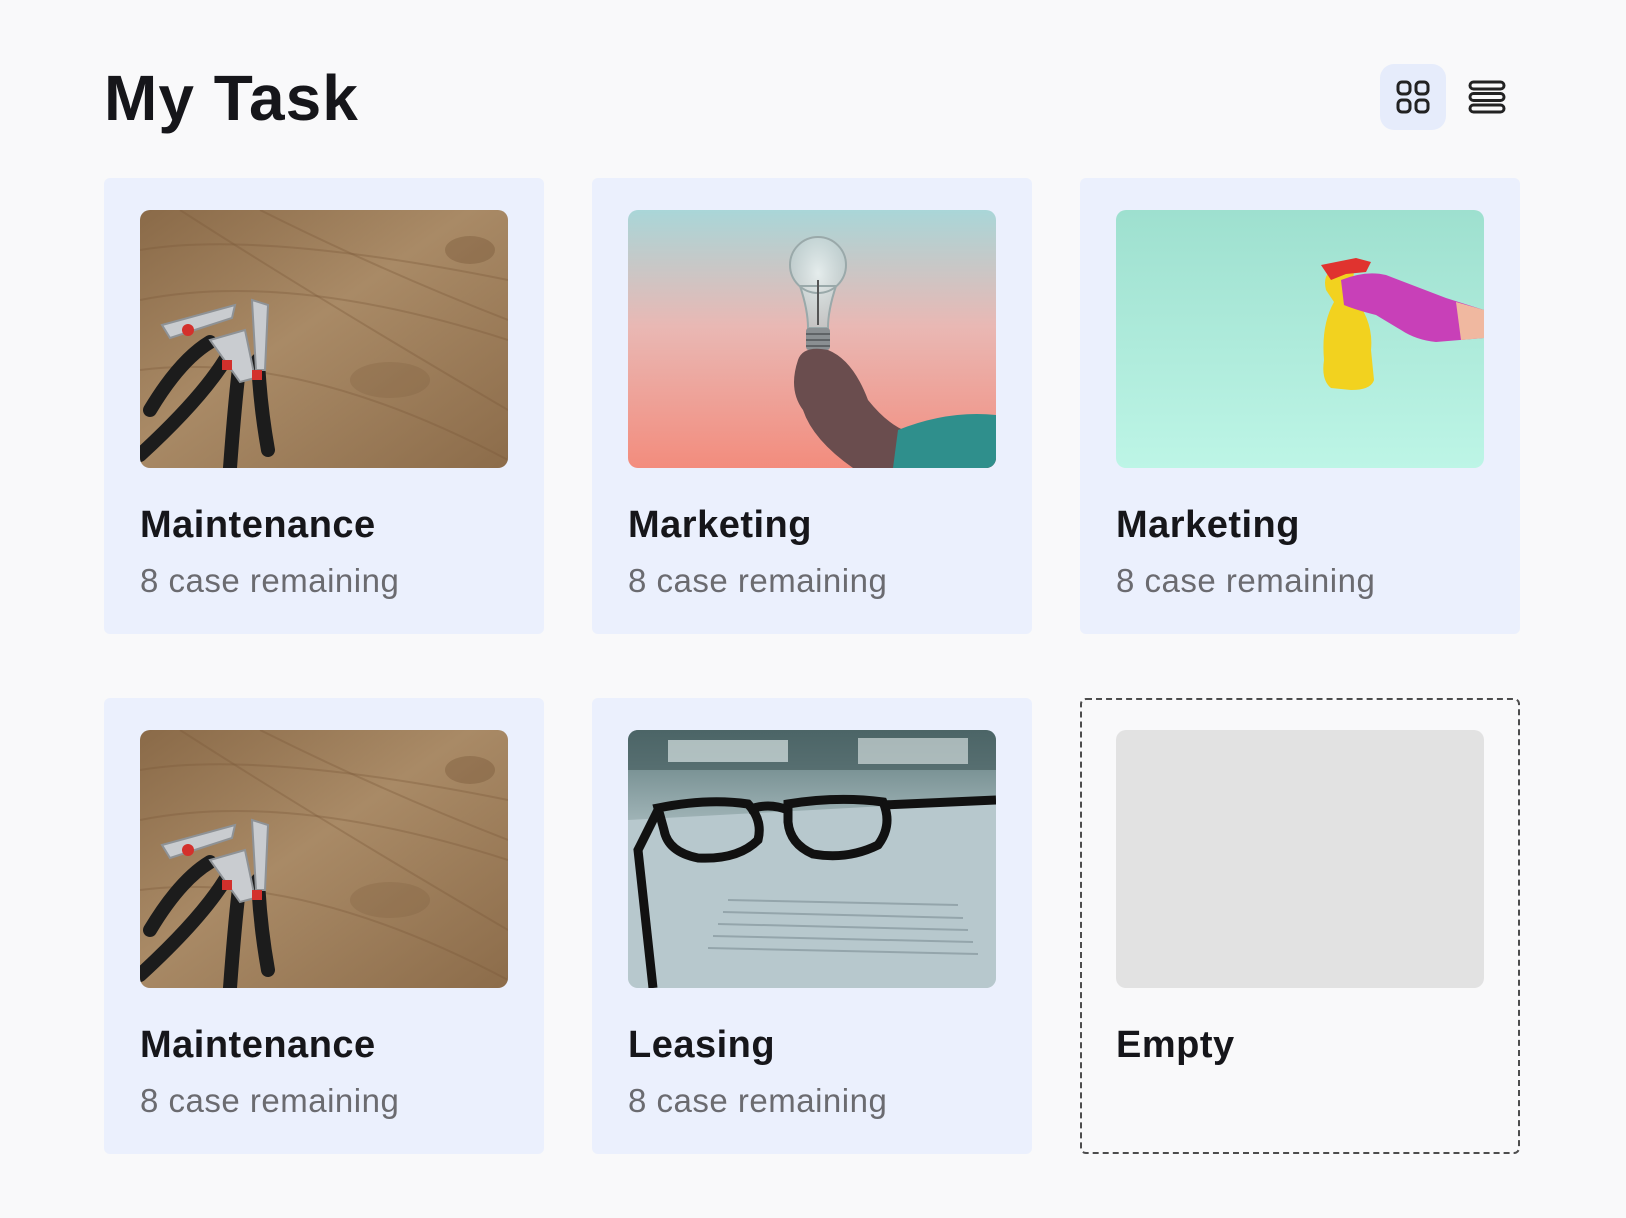 The image size is (1626, 1218). I want to click on task-card-empty: Empty, so click(1300, 926).